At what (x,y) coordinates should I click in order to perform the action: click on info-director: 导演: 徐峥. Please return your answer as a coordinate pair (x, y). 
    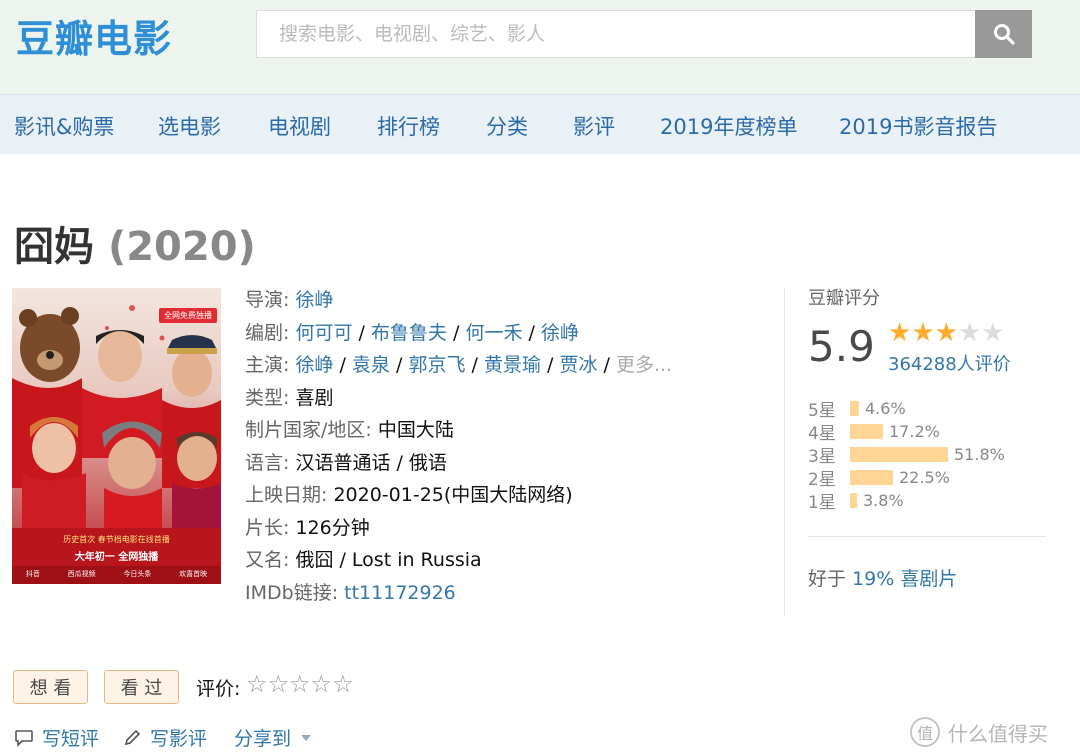
    Looking at the image, I should click on (510, 300).